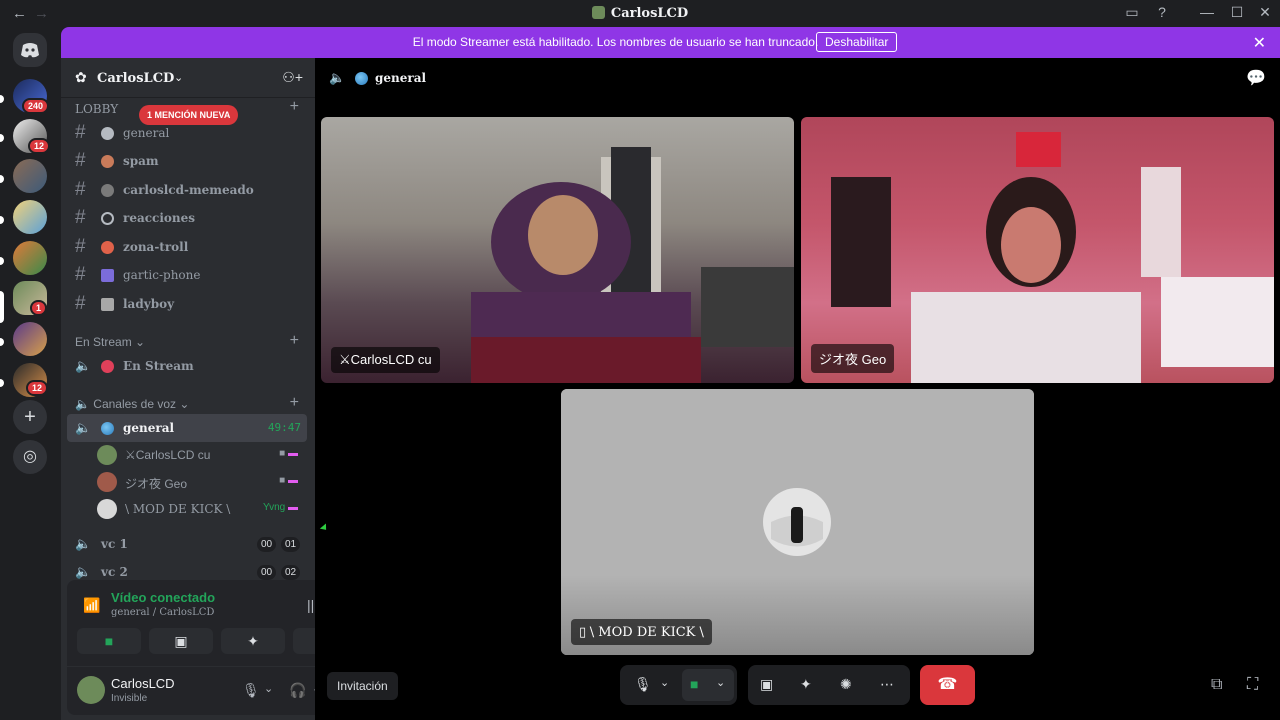 The height and width of the screenshot is (720, 1280). What do you see at coordinates (766, 684) in the screenshot?
I see `screen-share-icon: ▣` at bounding box center [766, 684].